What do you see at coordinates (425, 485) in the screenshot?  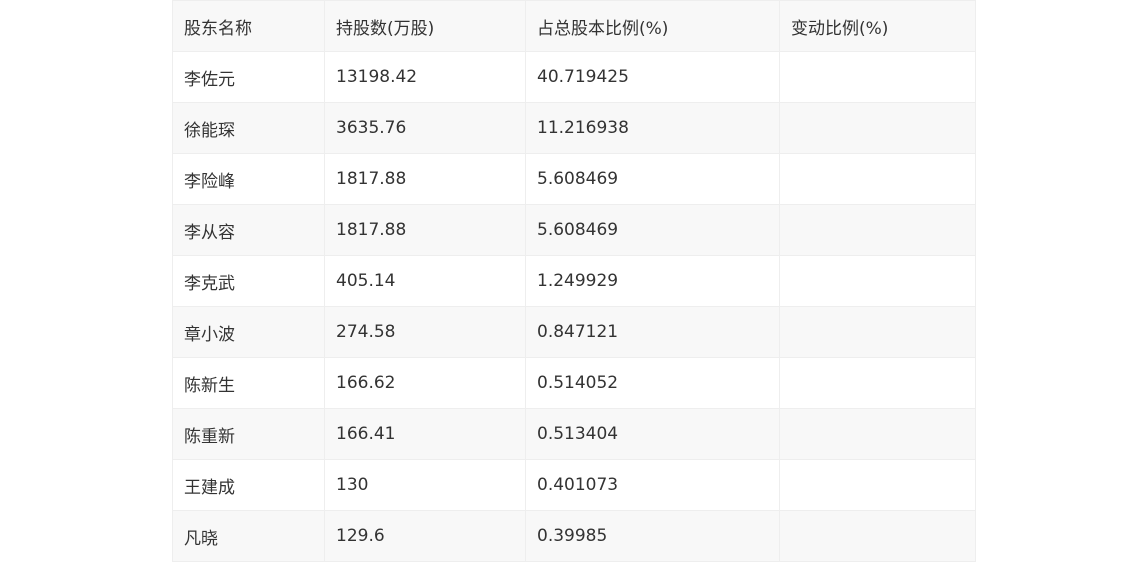 I see `cell-shares: 130` at bounding box center [425, 485].